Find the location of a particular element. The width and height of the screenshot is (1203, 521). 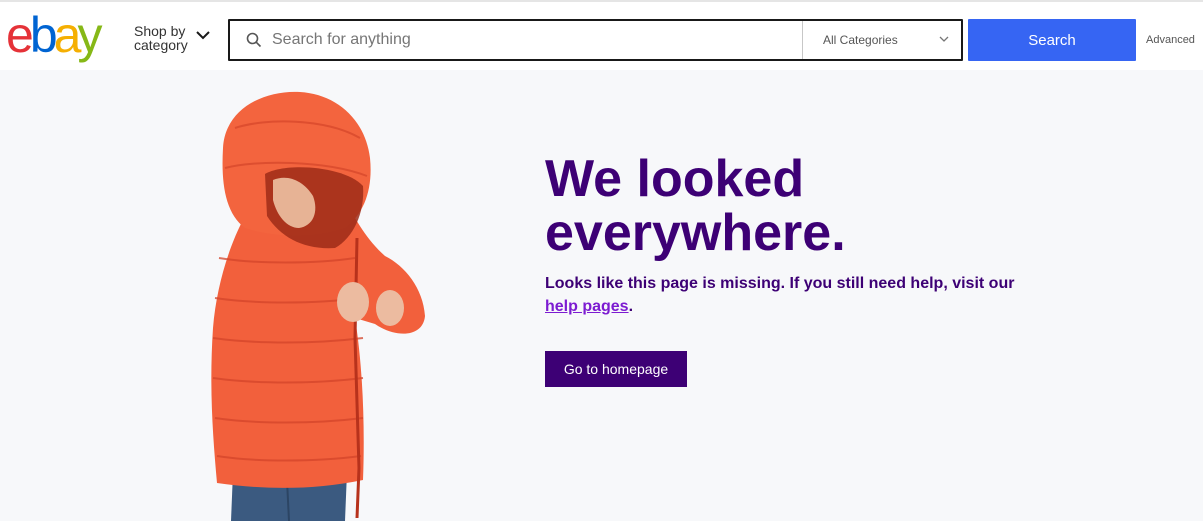

go-to-homepage-button: Go to homepage is located at coordinates (616, 369).